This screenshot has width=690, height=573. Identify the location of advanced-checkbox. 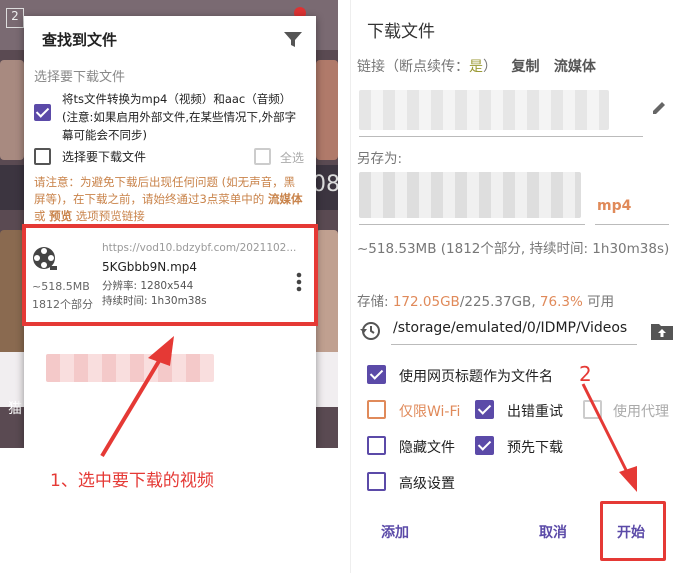
(376, 481).